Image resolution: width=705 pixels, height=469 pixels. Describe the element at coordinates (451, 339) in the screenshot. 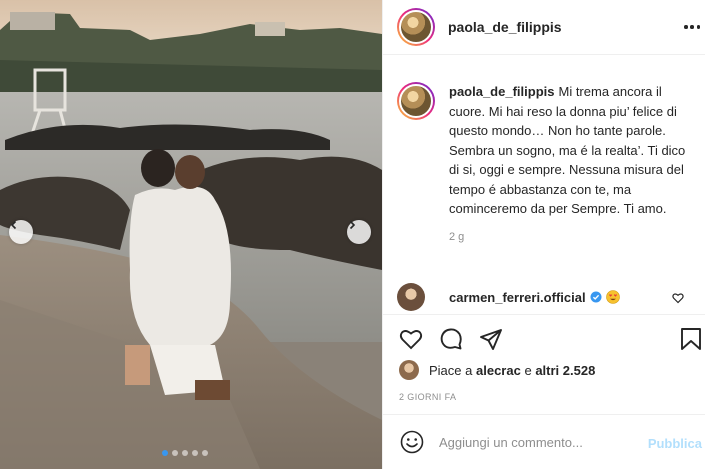

I see `comment-icon` at that location.